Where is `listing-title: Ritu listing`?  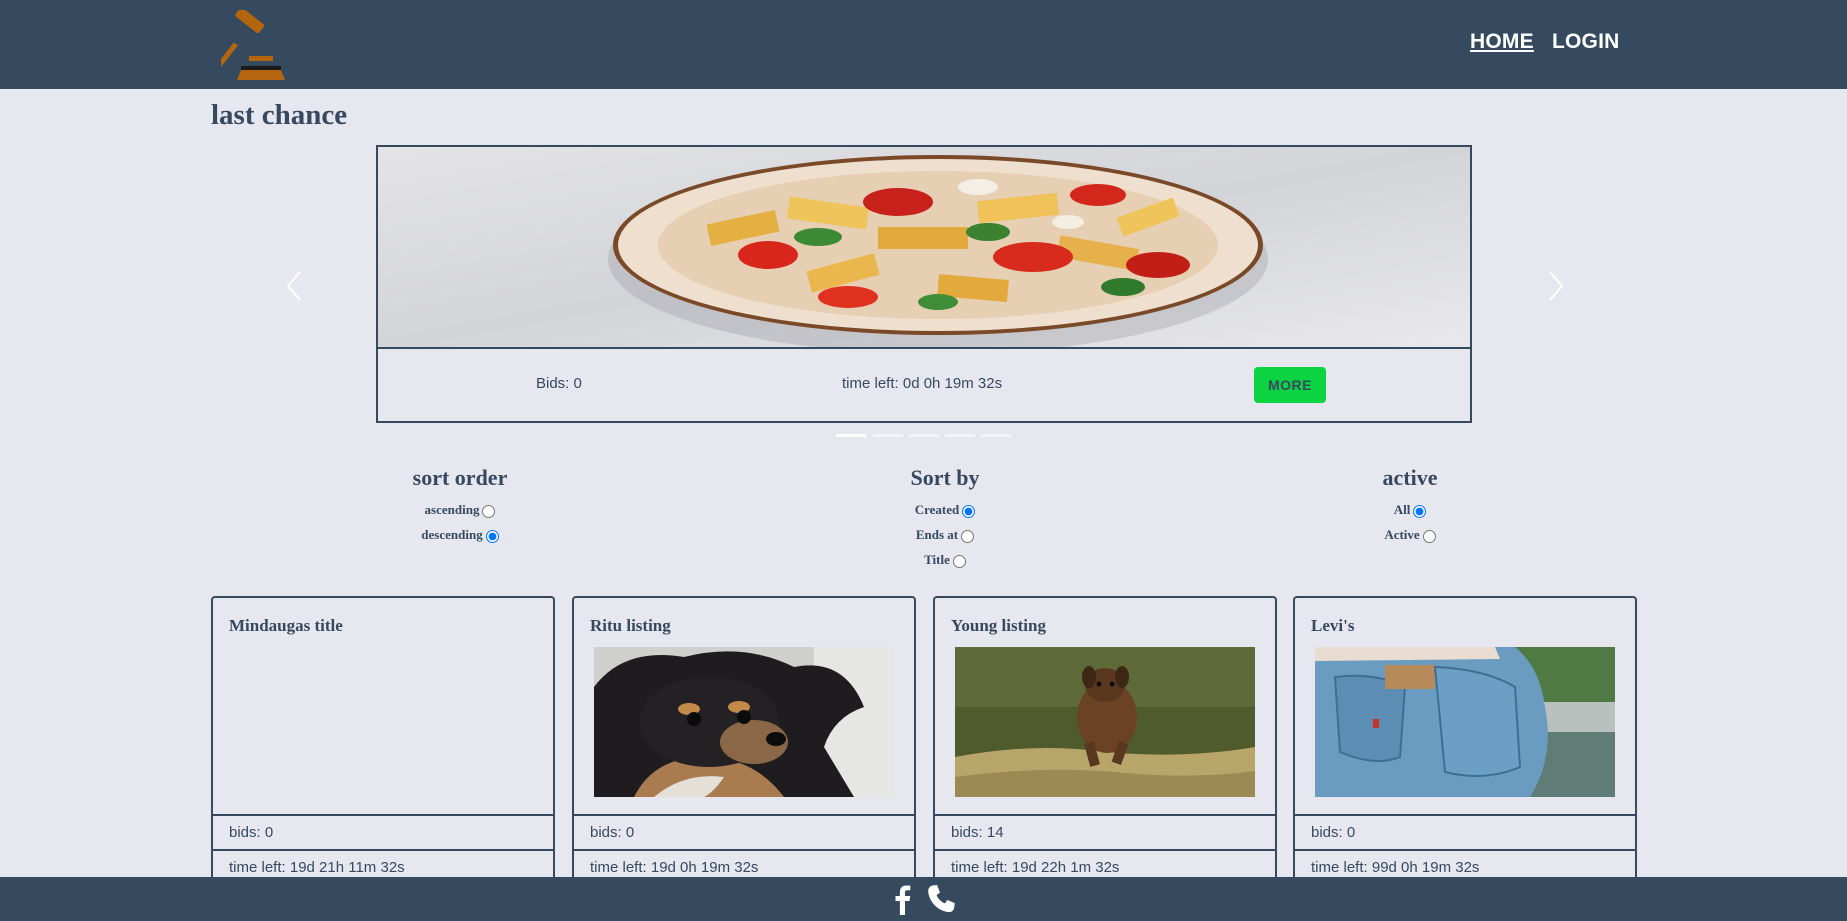
listing-title: Ritu listing is located at coordinates (630, 626).